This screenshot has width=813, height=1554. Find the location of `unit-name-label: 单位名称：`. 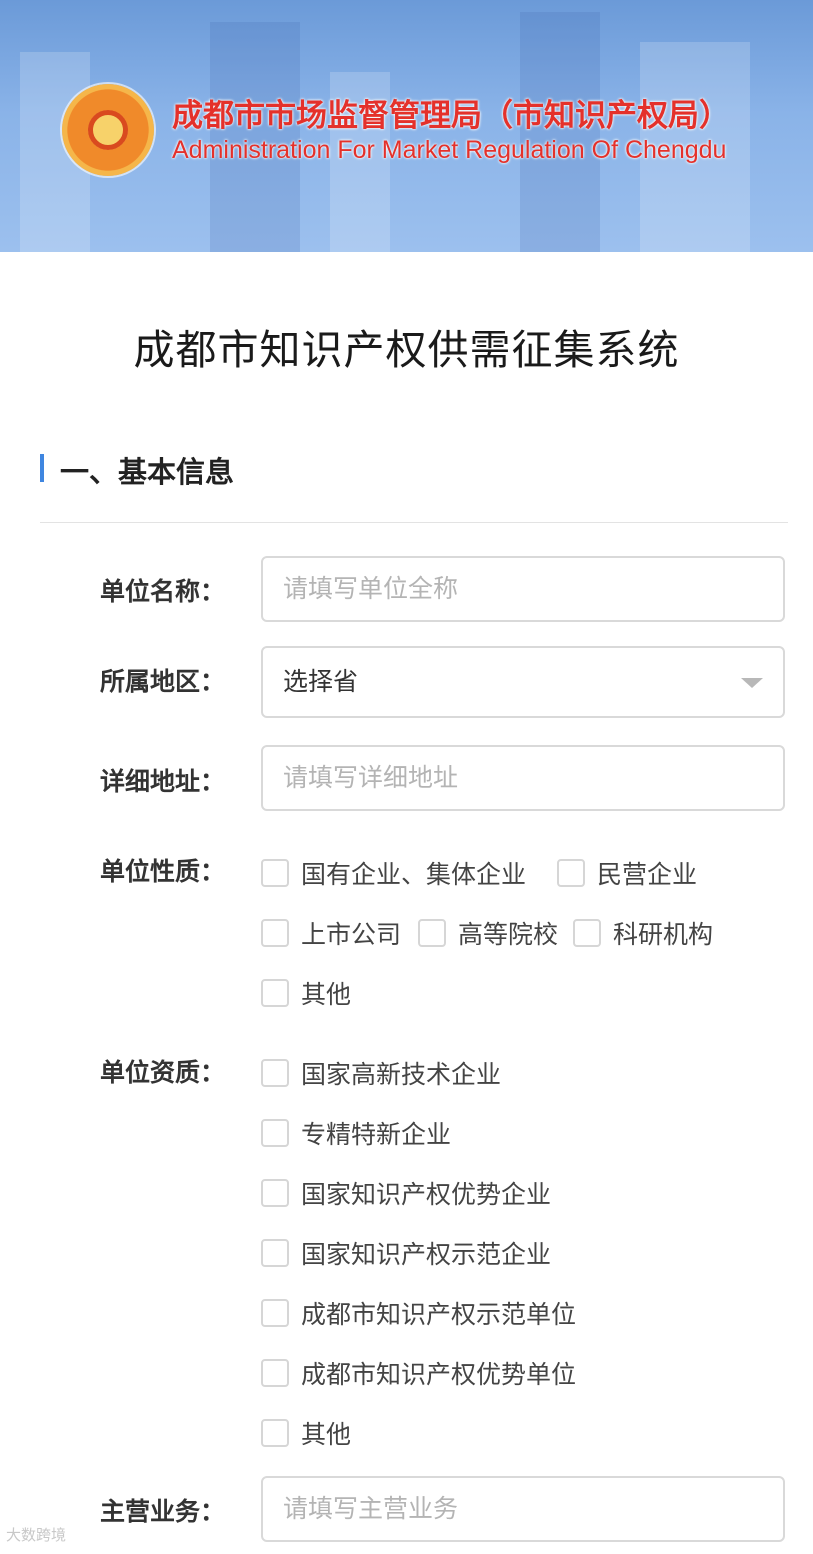

unit-name-label: 单位名称： is located at coordinates (163, 591).